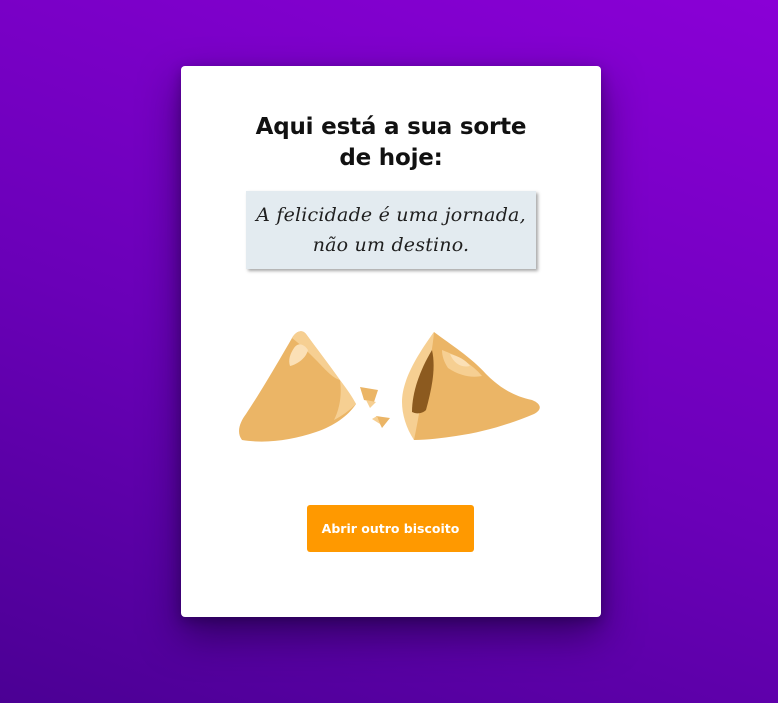 This screenshot has height=703, width=778. I want to click on cookie-right-half, so click(471, 386).